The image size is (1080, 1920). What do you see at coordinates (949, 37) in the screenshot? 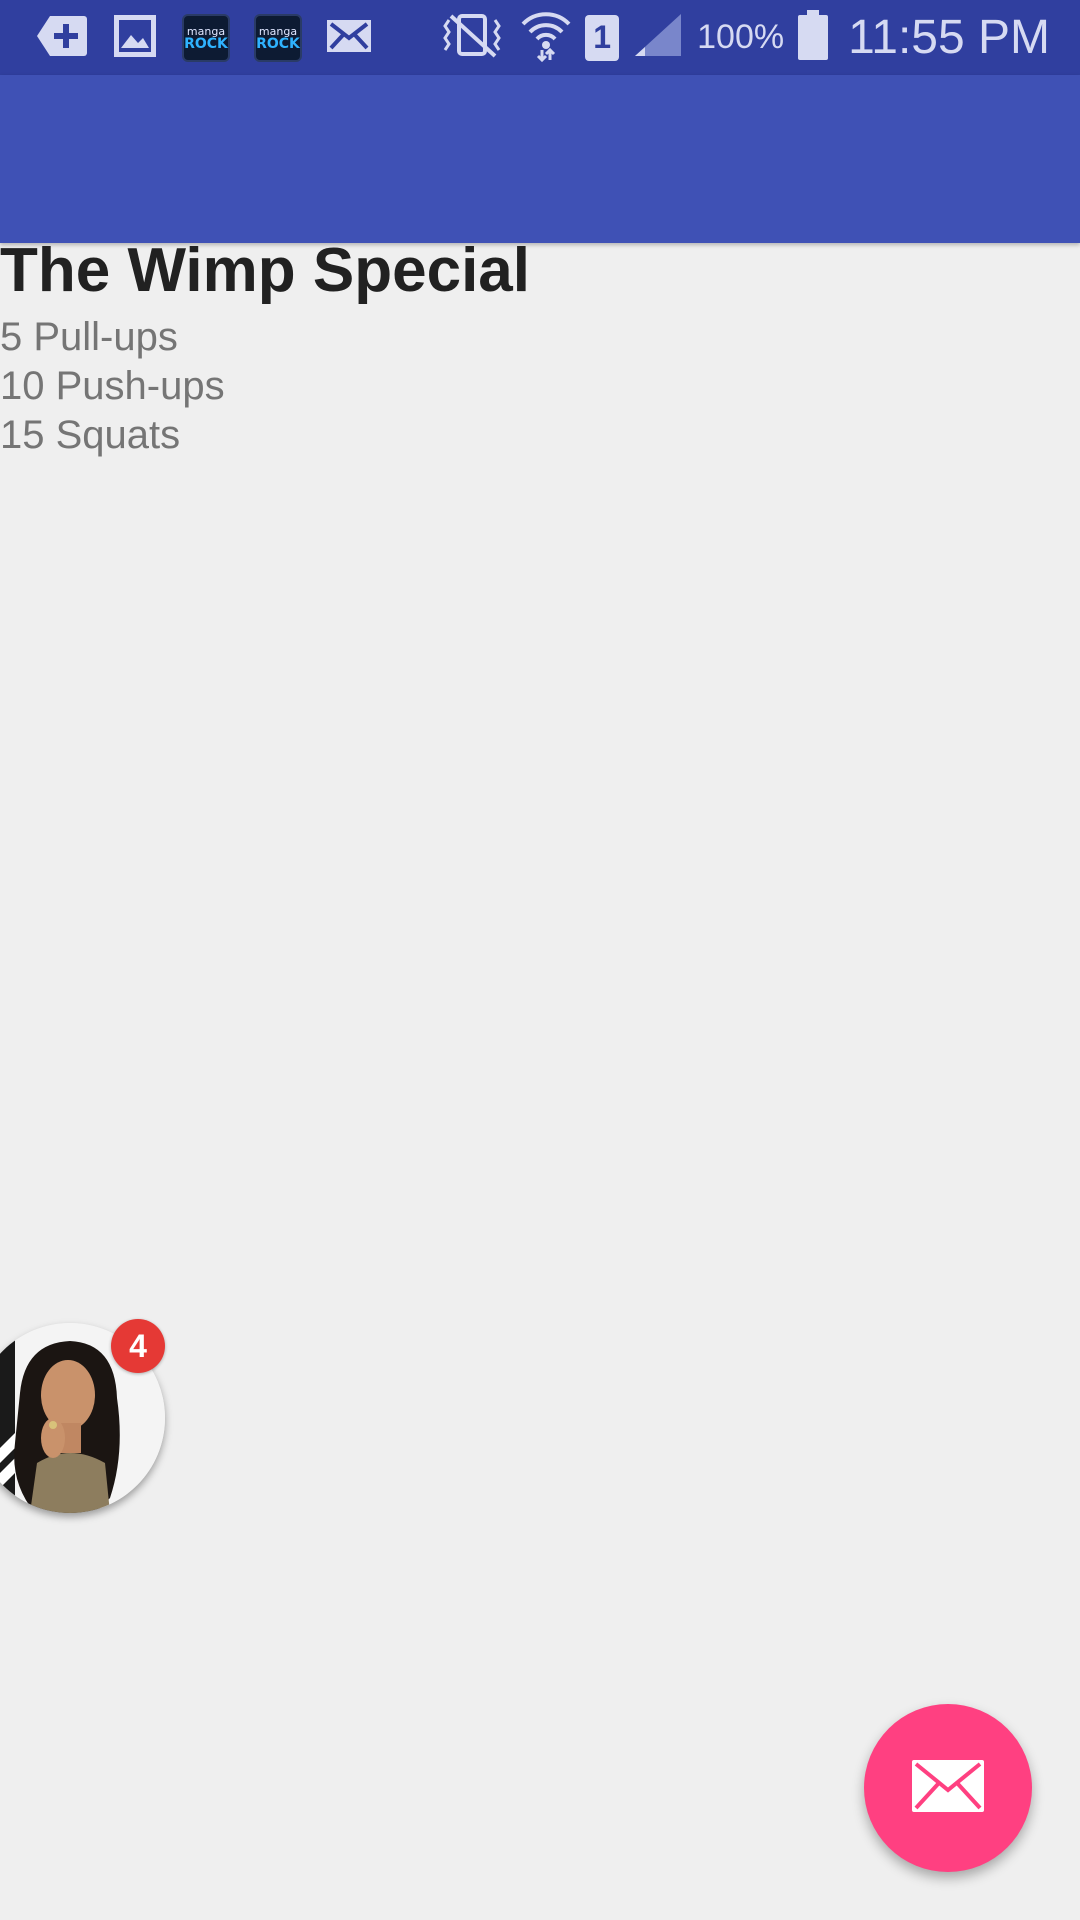
I see `clock: 11:55 PM` at bounding box center [949, 37].